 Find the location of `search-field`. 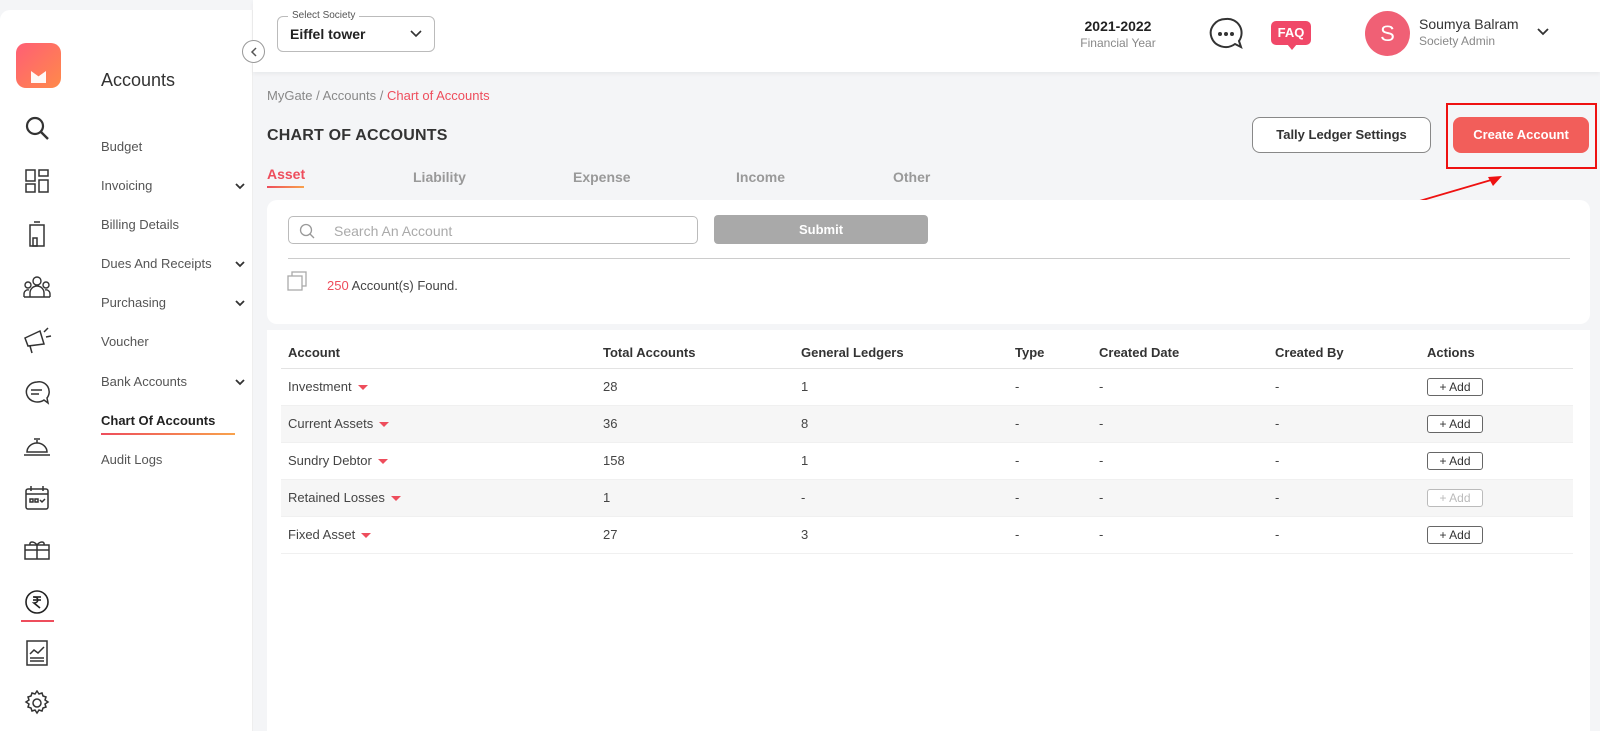

search-field is located at coordinates (493, 230).